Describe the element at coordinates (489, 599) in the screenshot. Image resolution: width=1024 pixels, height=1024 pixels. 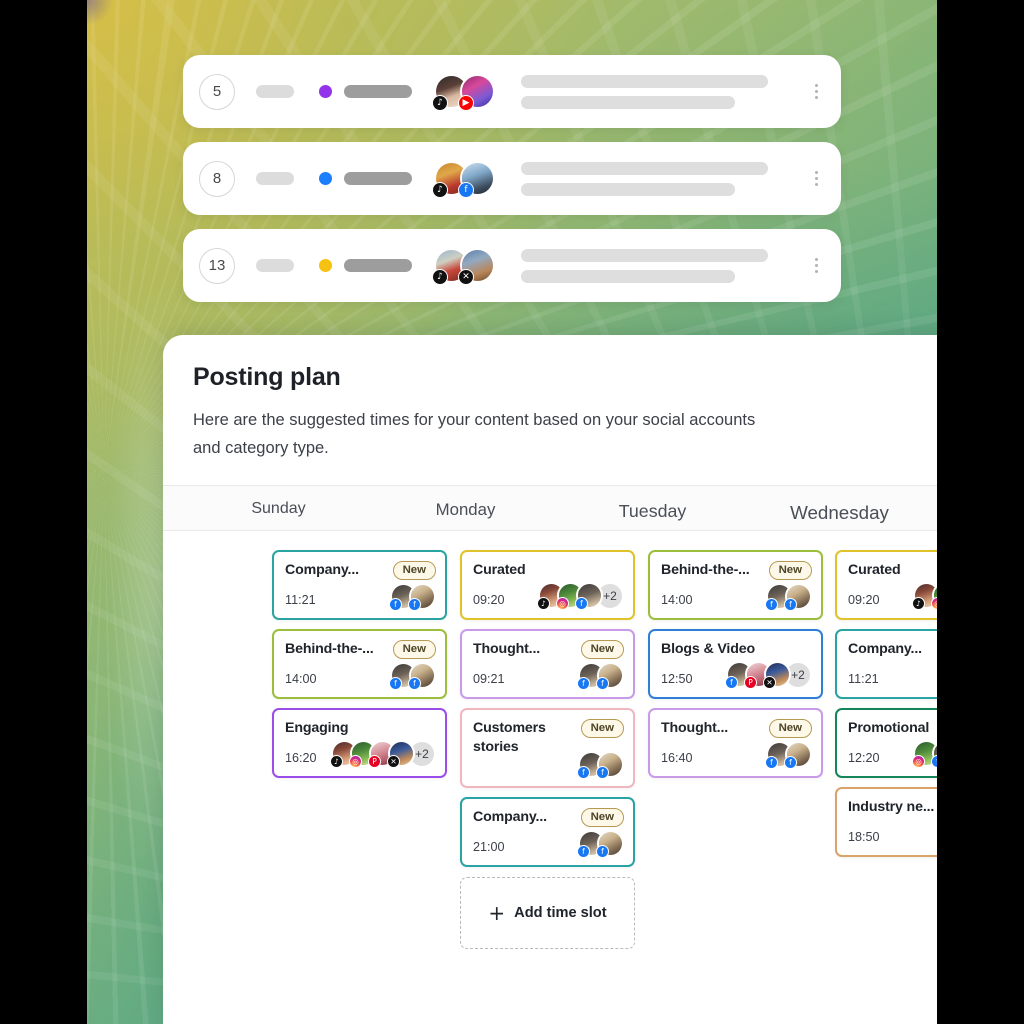
I see `slot-time: 09:20` at that location.